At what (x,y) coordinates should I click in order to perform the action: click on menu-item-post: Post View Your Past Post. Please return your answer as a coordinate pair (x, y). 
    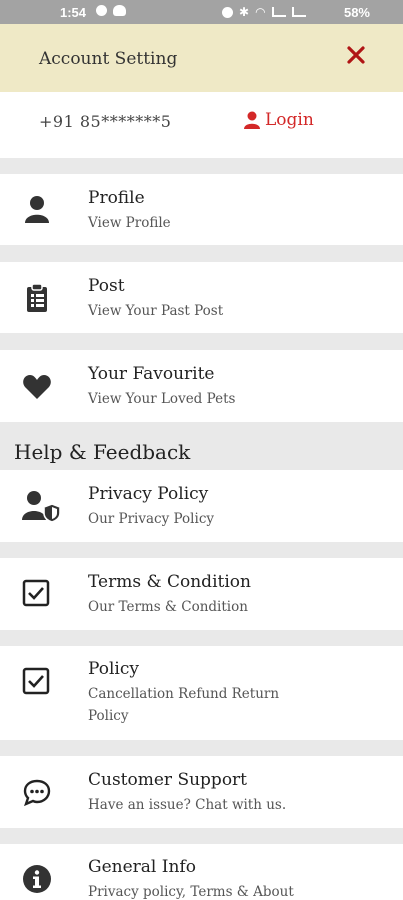
    Looking at the image, I should click on (201, 297).